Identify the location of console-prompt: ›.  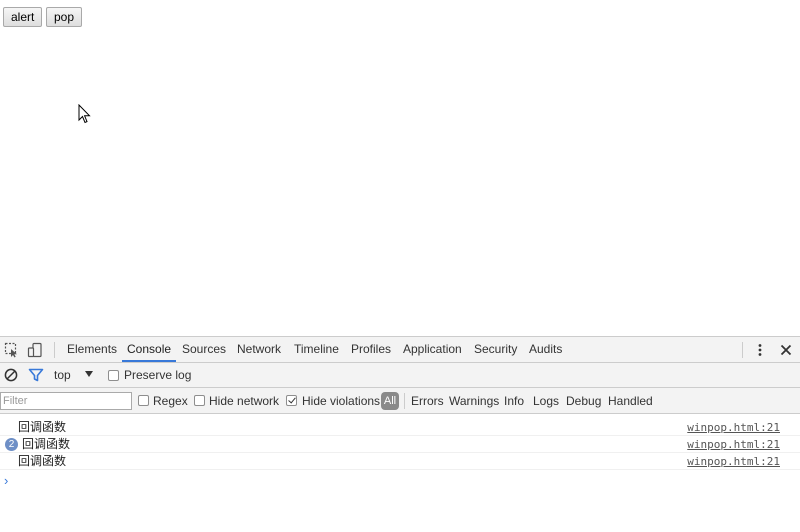
(6, 480).